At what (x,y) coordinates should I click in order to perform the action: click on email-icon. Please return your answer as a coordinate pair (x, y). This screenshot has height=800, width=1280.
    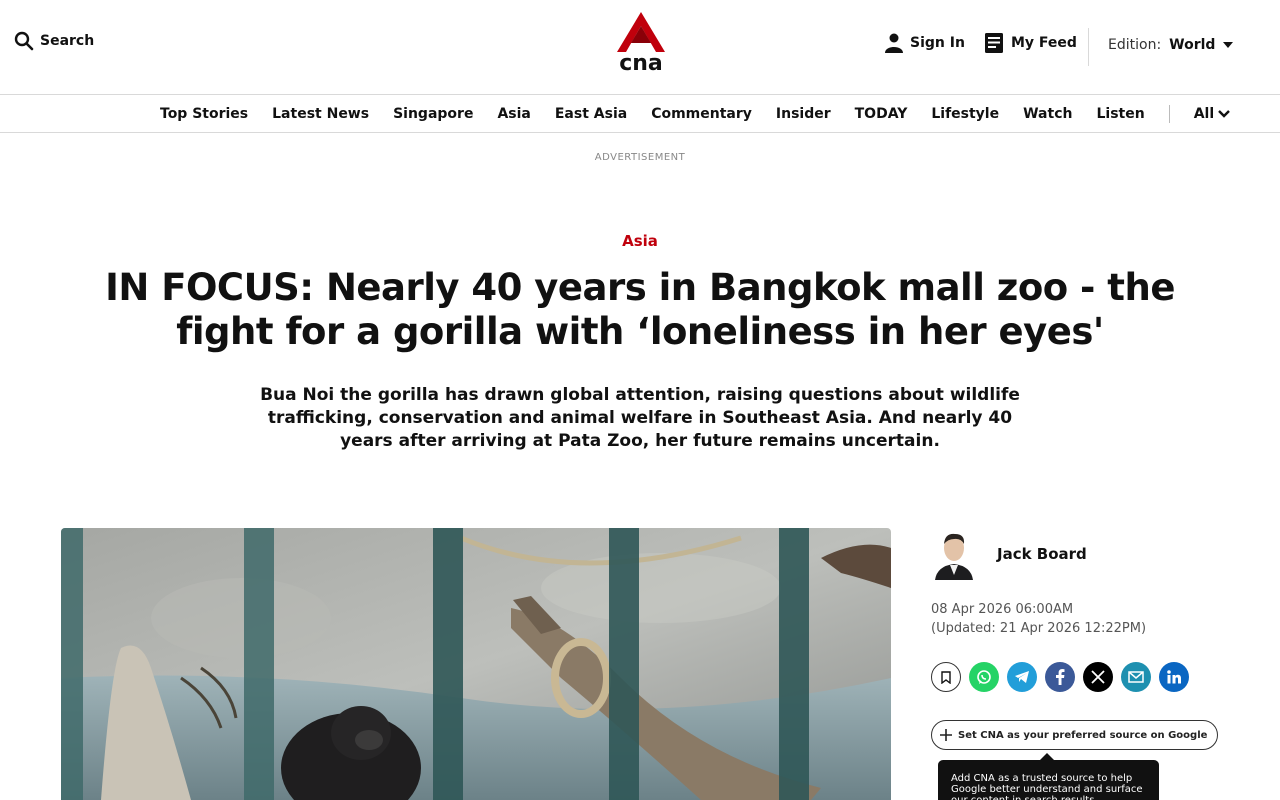
    Looking at the image, I should click on (1136, 677).